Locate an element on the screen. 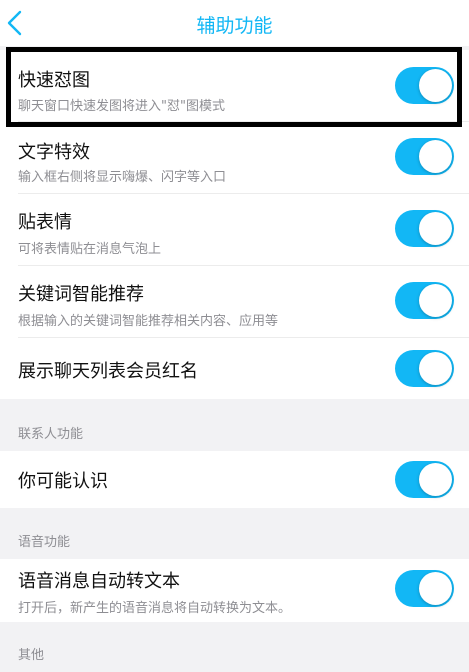  setting-row-people-you-may-know: 你可能认识 is located at coordinates (234, 479).